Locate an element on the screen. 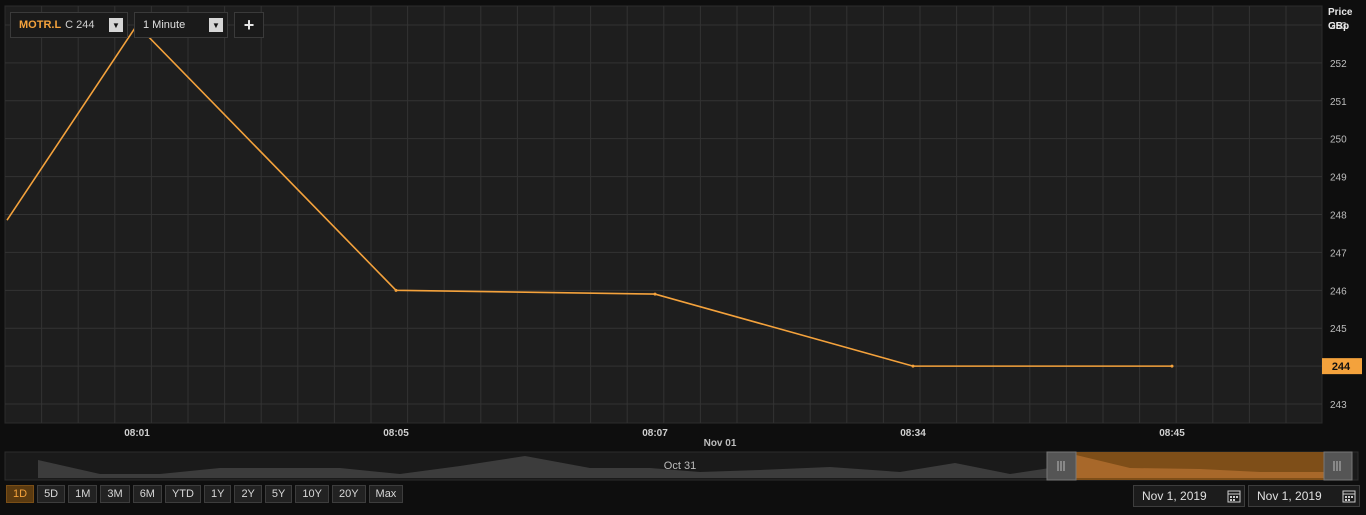  x-tick-label: 08:07 is located at coordinates (655, 433).